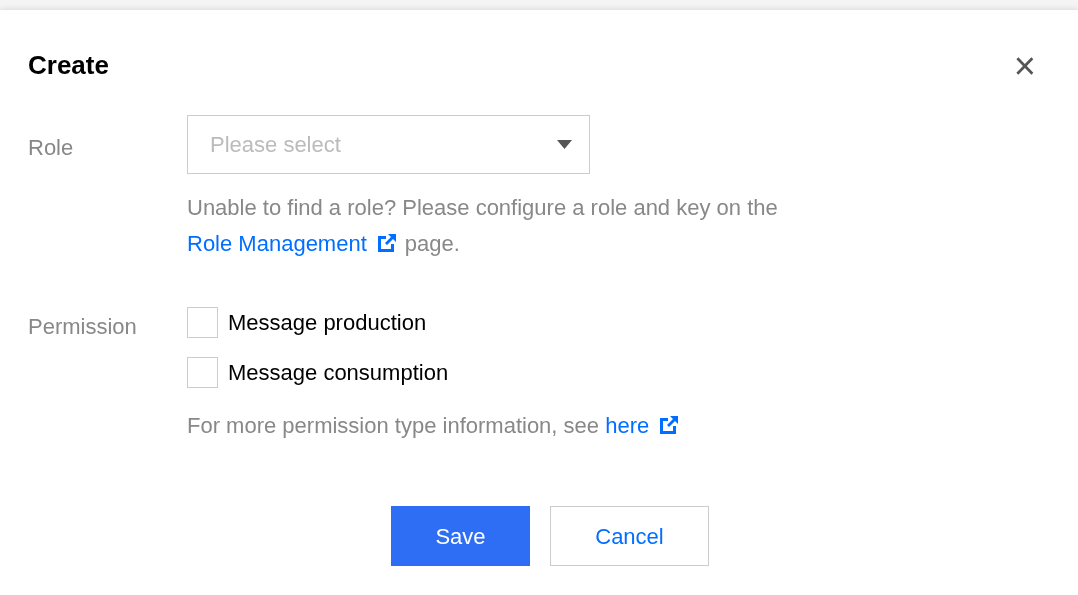 The width and height of the screenshot is (1078, 595). Describe the element at coordinates (83, 327) in the screenshot. I see `field-label: Permission` at that location.